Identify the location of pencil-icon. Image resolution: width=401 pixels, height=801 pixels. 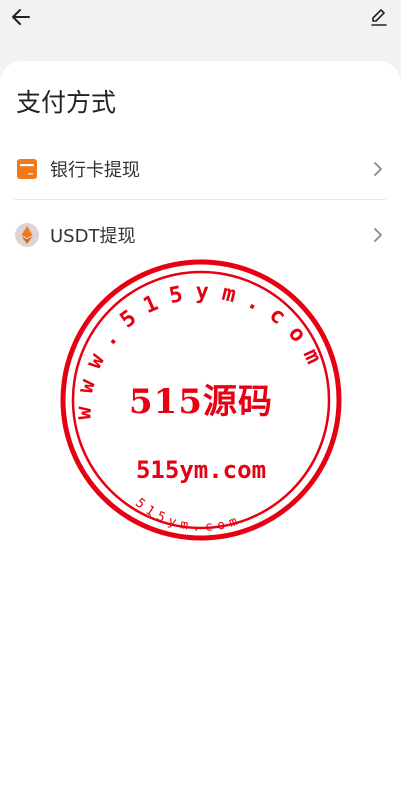
(379, 17).